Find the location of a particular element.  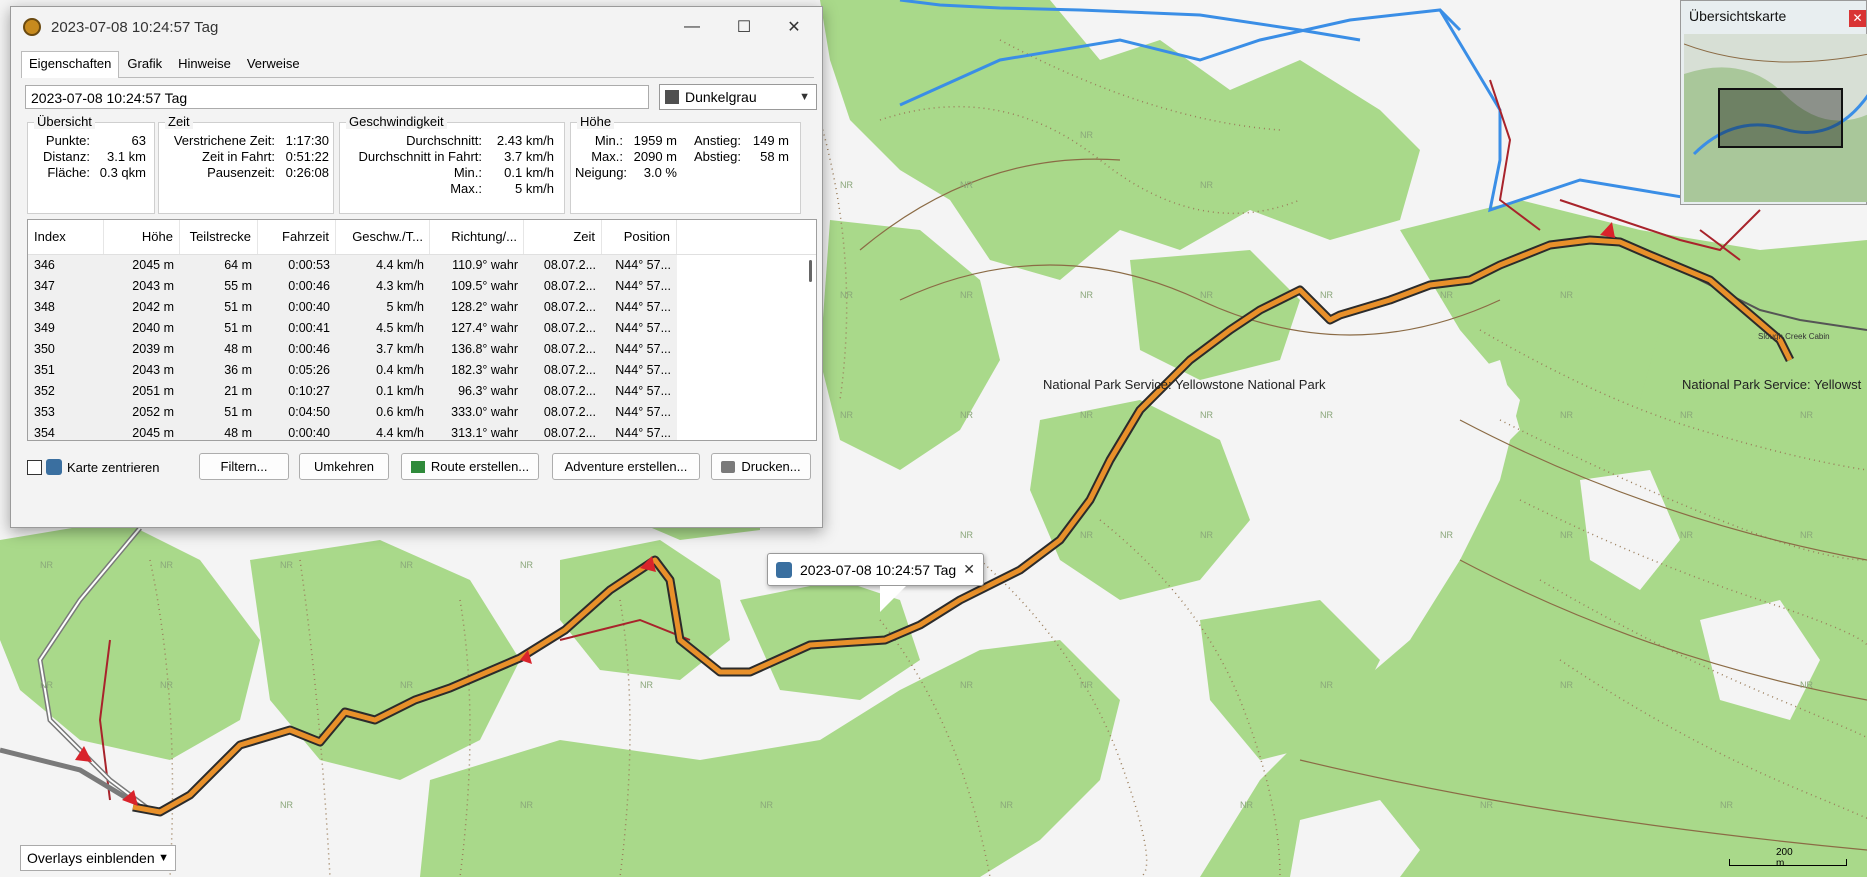

punkte-value: 63 is located at coordinates (138, 140).